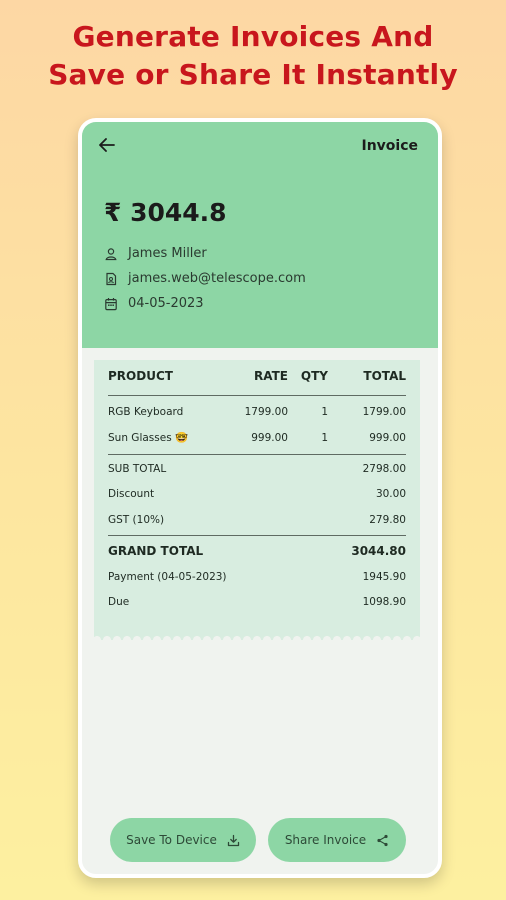 The width and height of the screenshot is (506, 900). Describe the element at coordinates (253, 36) in the screenshot. I see `headline-line-1: Generate Invoices And` at that location.